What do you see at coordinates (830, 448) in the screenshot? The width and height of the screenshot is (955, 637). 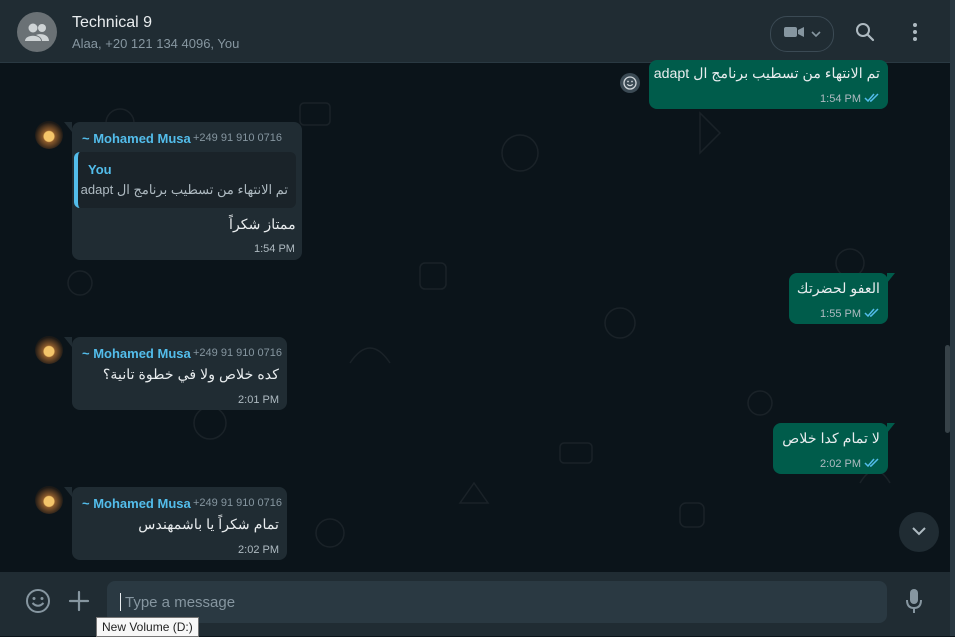 I see `outgoing-message: لا تمام كدا خلاص 2:02 PM` at bounding box center [830, 448].